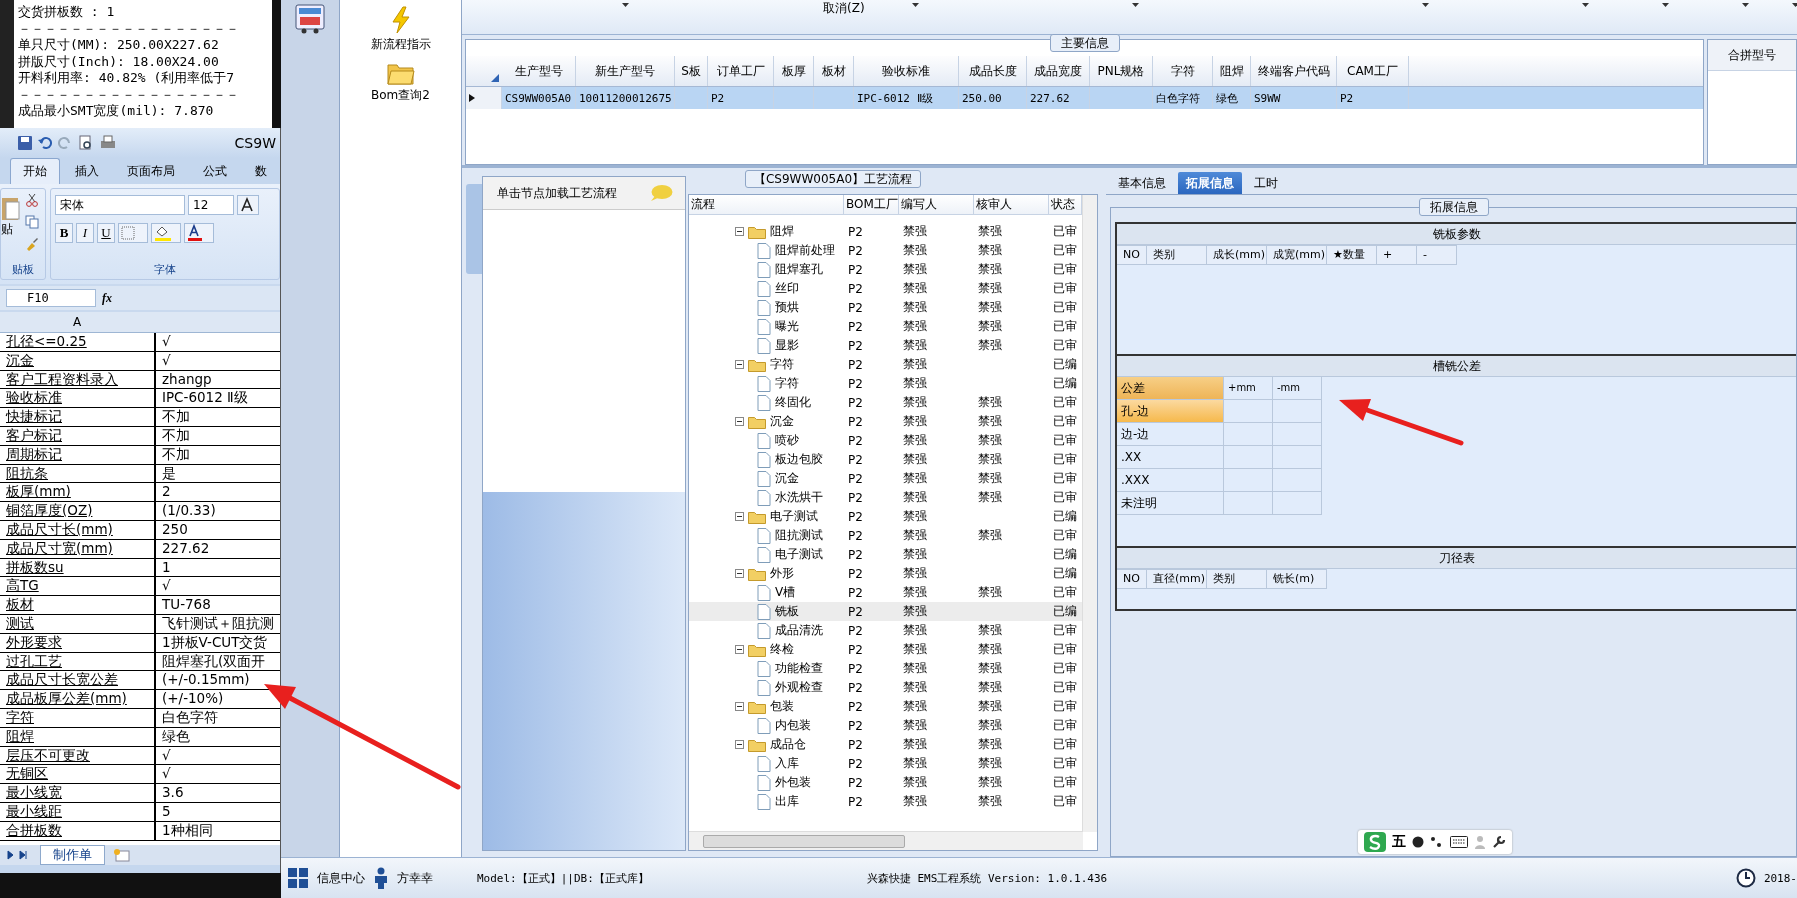 The height and width of the screenshot is (898, 1797). I want to click on font-color-icon, so click(199, 233).